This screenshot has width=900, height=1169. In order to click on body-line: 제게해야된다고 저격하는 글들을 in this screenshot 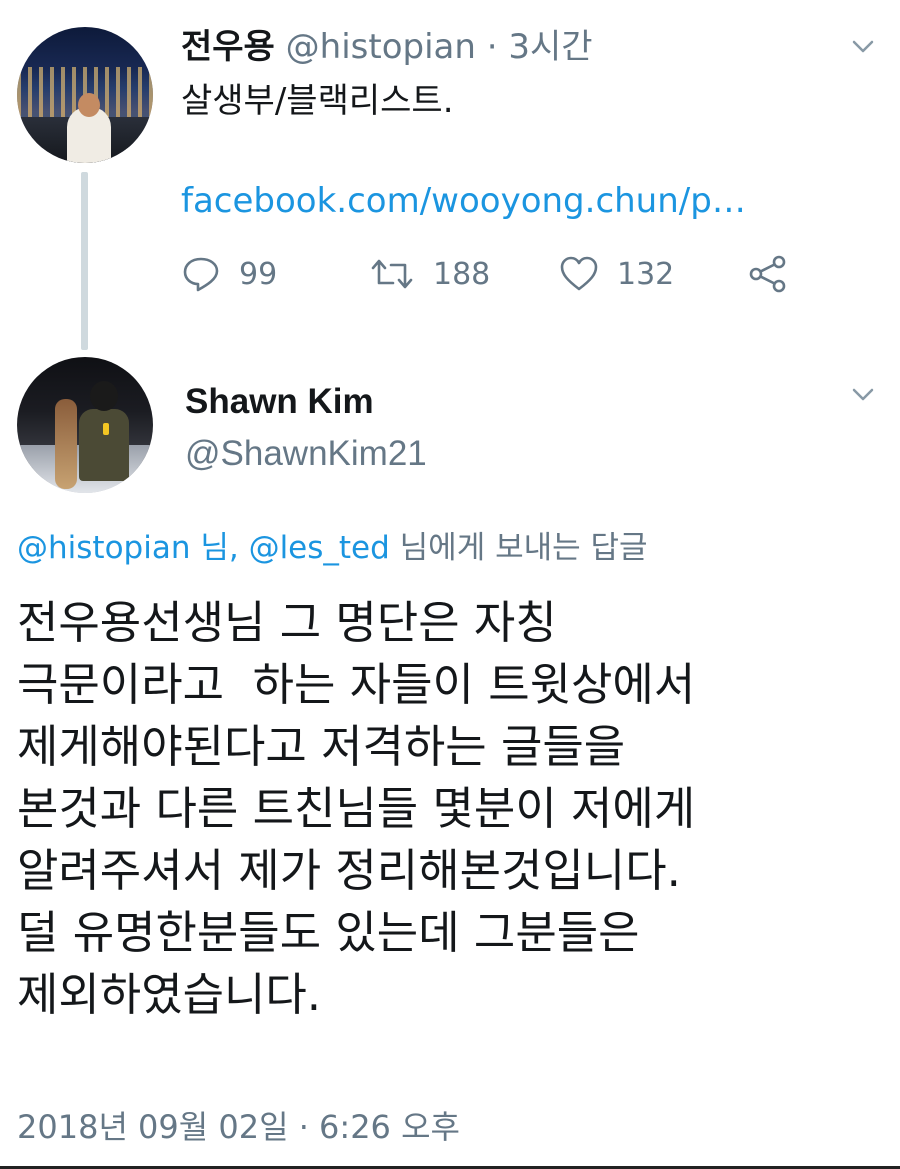, I will do `click(321, 746)`.